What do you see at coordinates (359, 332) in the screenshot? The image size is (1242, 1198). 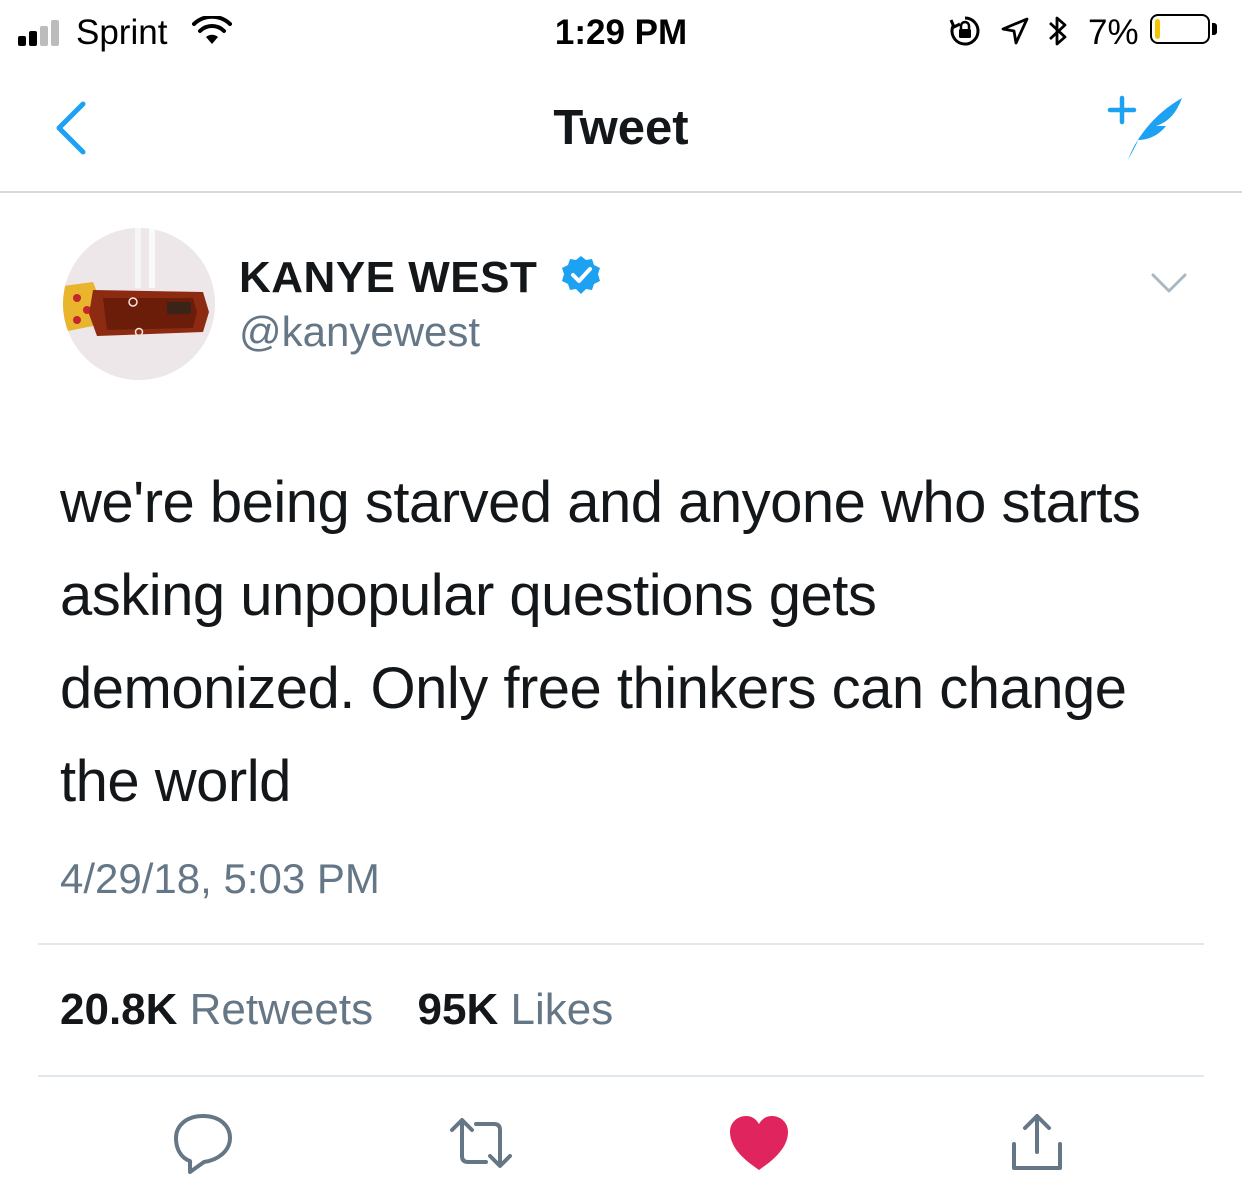 I see `user-handle: @kanyewest` at bounding box center [359, 332].